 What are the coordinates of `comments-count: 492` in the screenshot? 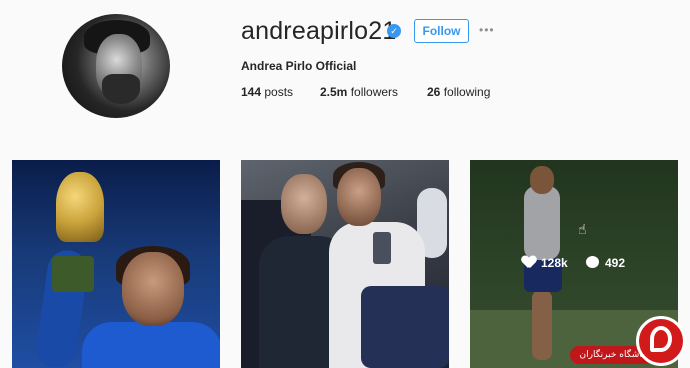 It's located at (615, 263).